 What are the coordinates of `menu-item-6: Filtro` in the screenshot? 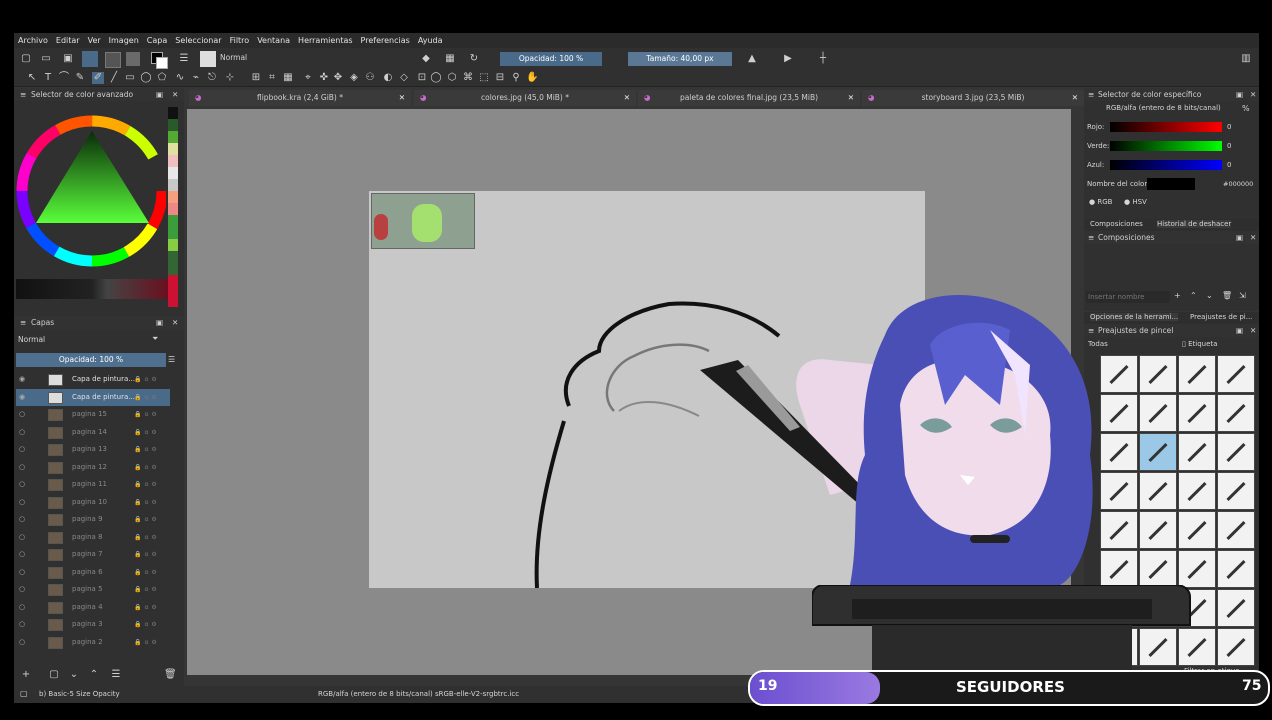 It's located at (240, 40).